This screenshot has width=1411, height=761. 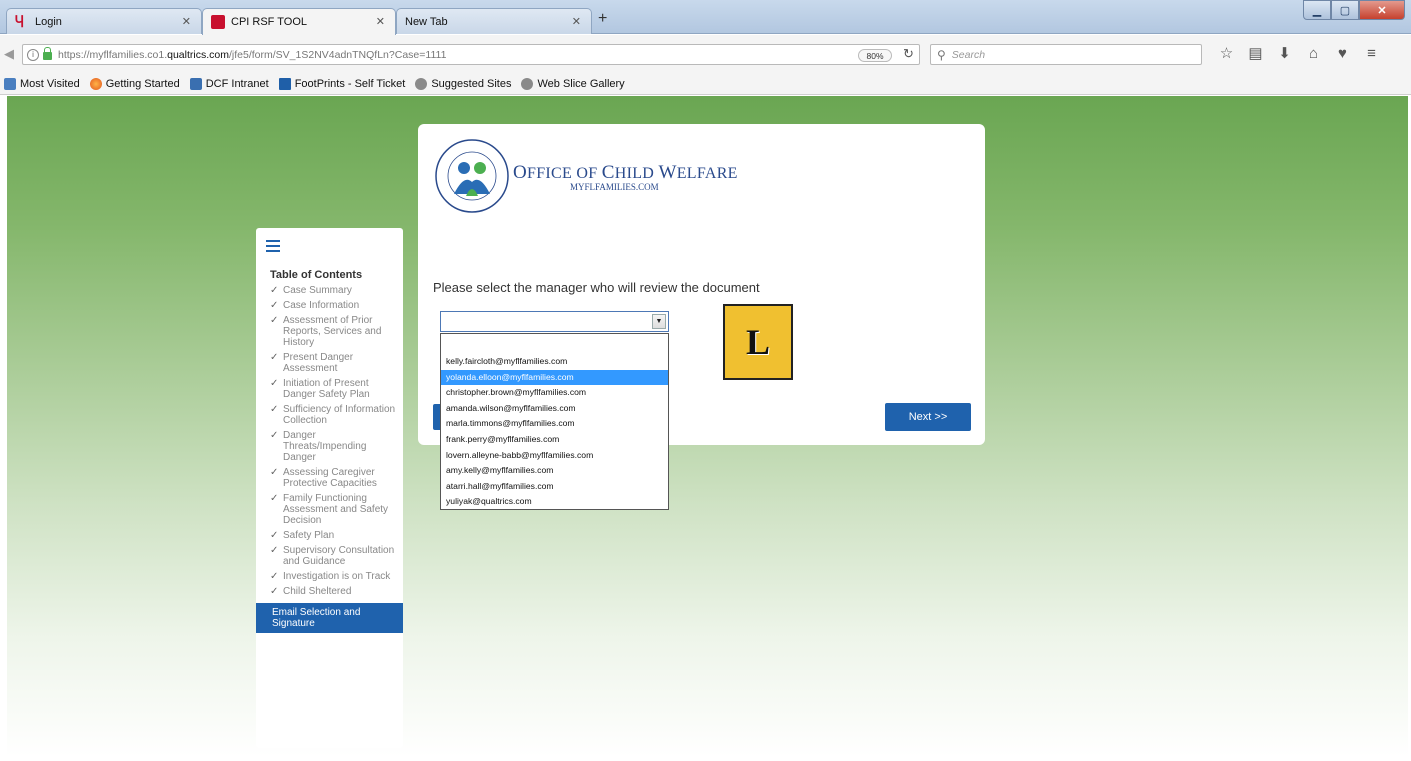 What do you see at coordinates (554, 440) in the screenshot?
I see `dropdown-option: frank.perry@myflfamilies.com` at bounding box center [554, 440].